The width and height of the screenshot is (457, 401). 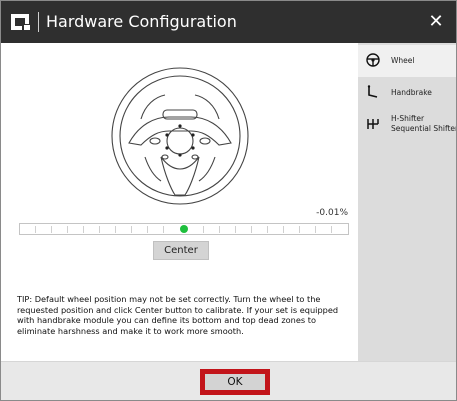 I want to click on sidebar-item-label: Handbrake, so click(x=411, y=92).